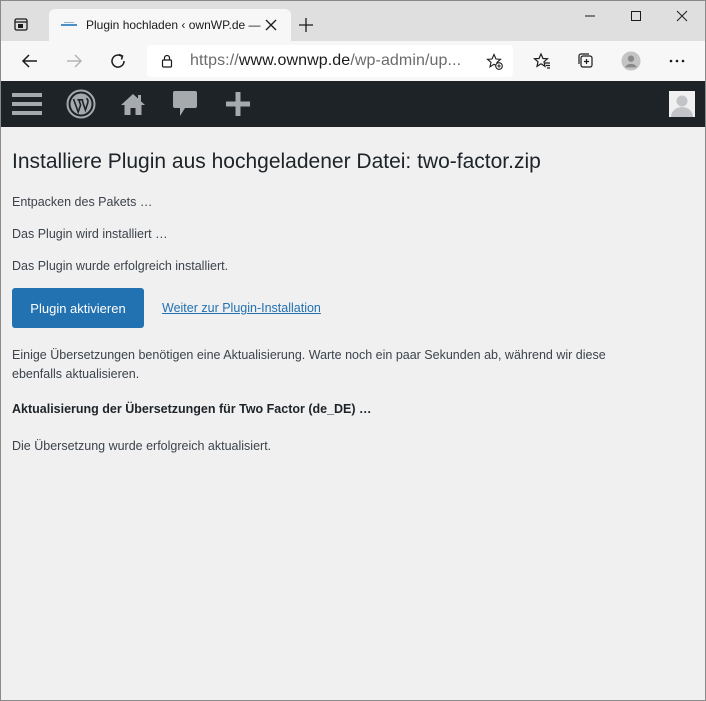  What do you see at coordinates (69, 24) in the screenshot?
I see `site-favicon-icon` at bounding box center [69, 24].